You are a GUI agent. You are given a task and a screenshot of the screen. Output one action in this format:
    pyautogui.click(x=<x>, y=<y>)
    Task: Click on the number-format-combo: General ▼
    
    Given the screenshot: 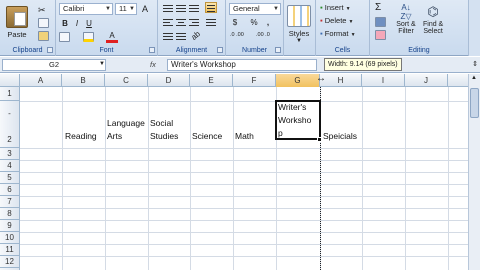 What is the action you would take?
    pyautogui.click(x=255, y=9)
    